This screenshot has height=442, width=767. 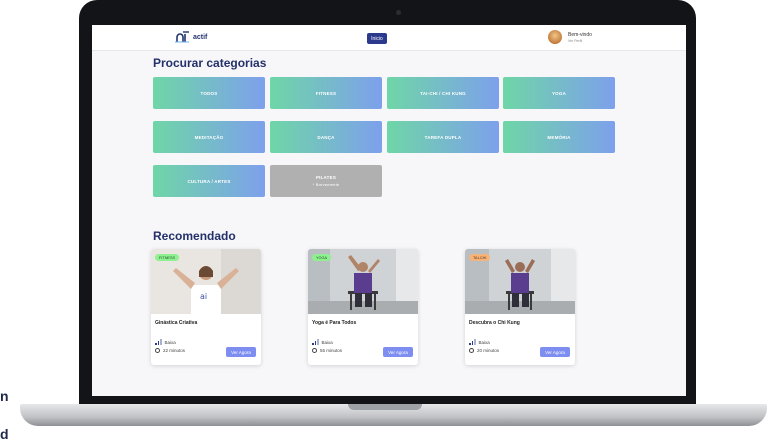 I want to click on camera-icon, so click(x=398, y=12).